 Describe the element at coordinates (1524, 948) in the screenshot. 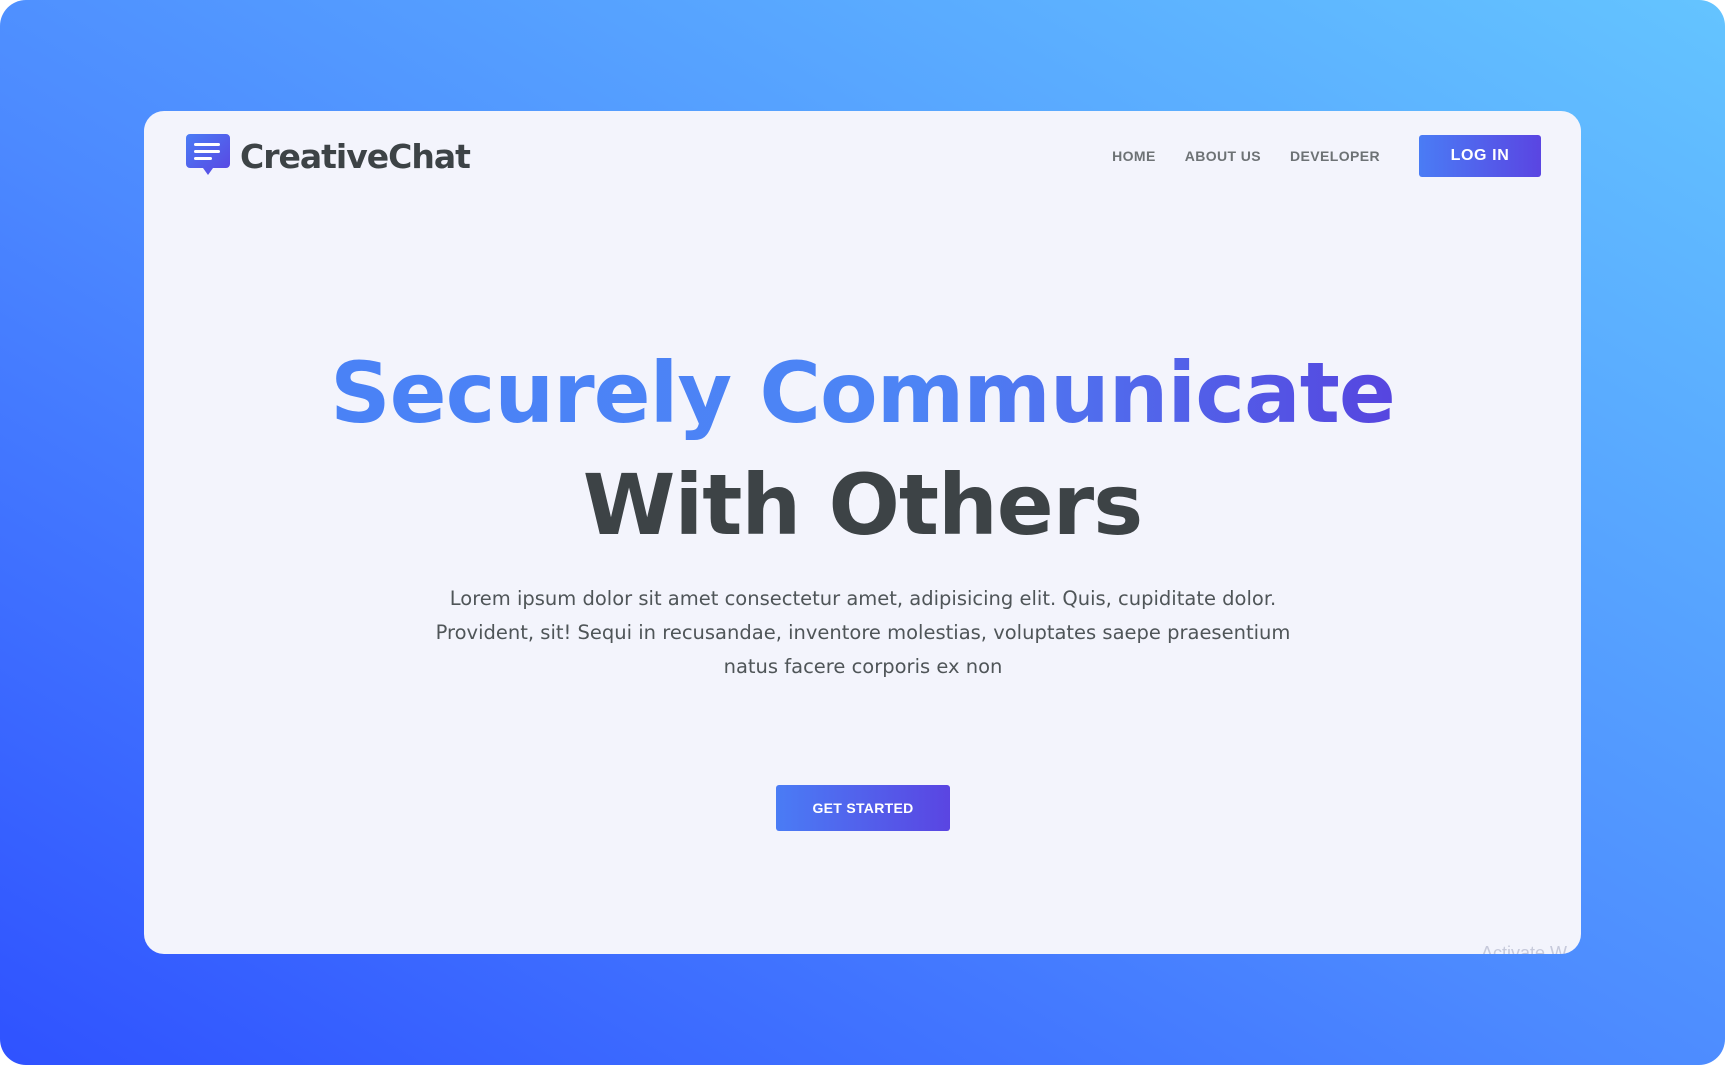

I see `activation-watermark: Activate W` at that location.